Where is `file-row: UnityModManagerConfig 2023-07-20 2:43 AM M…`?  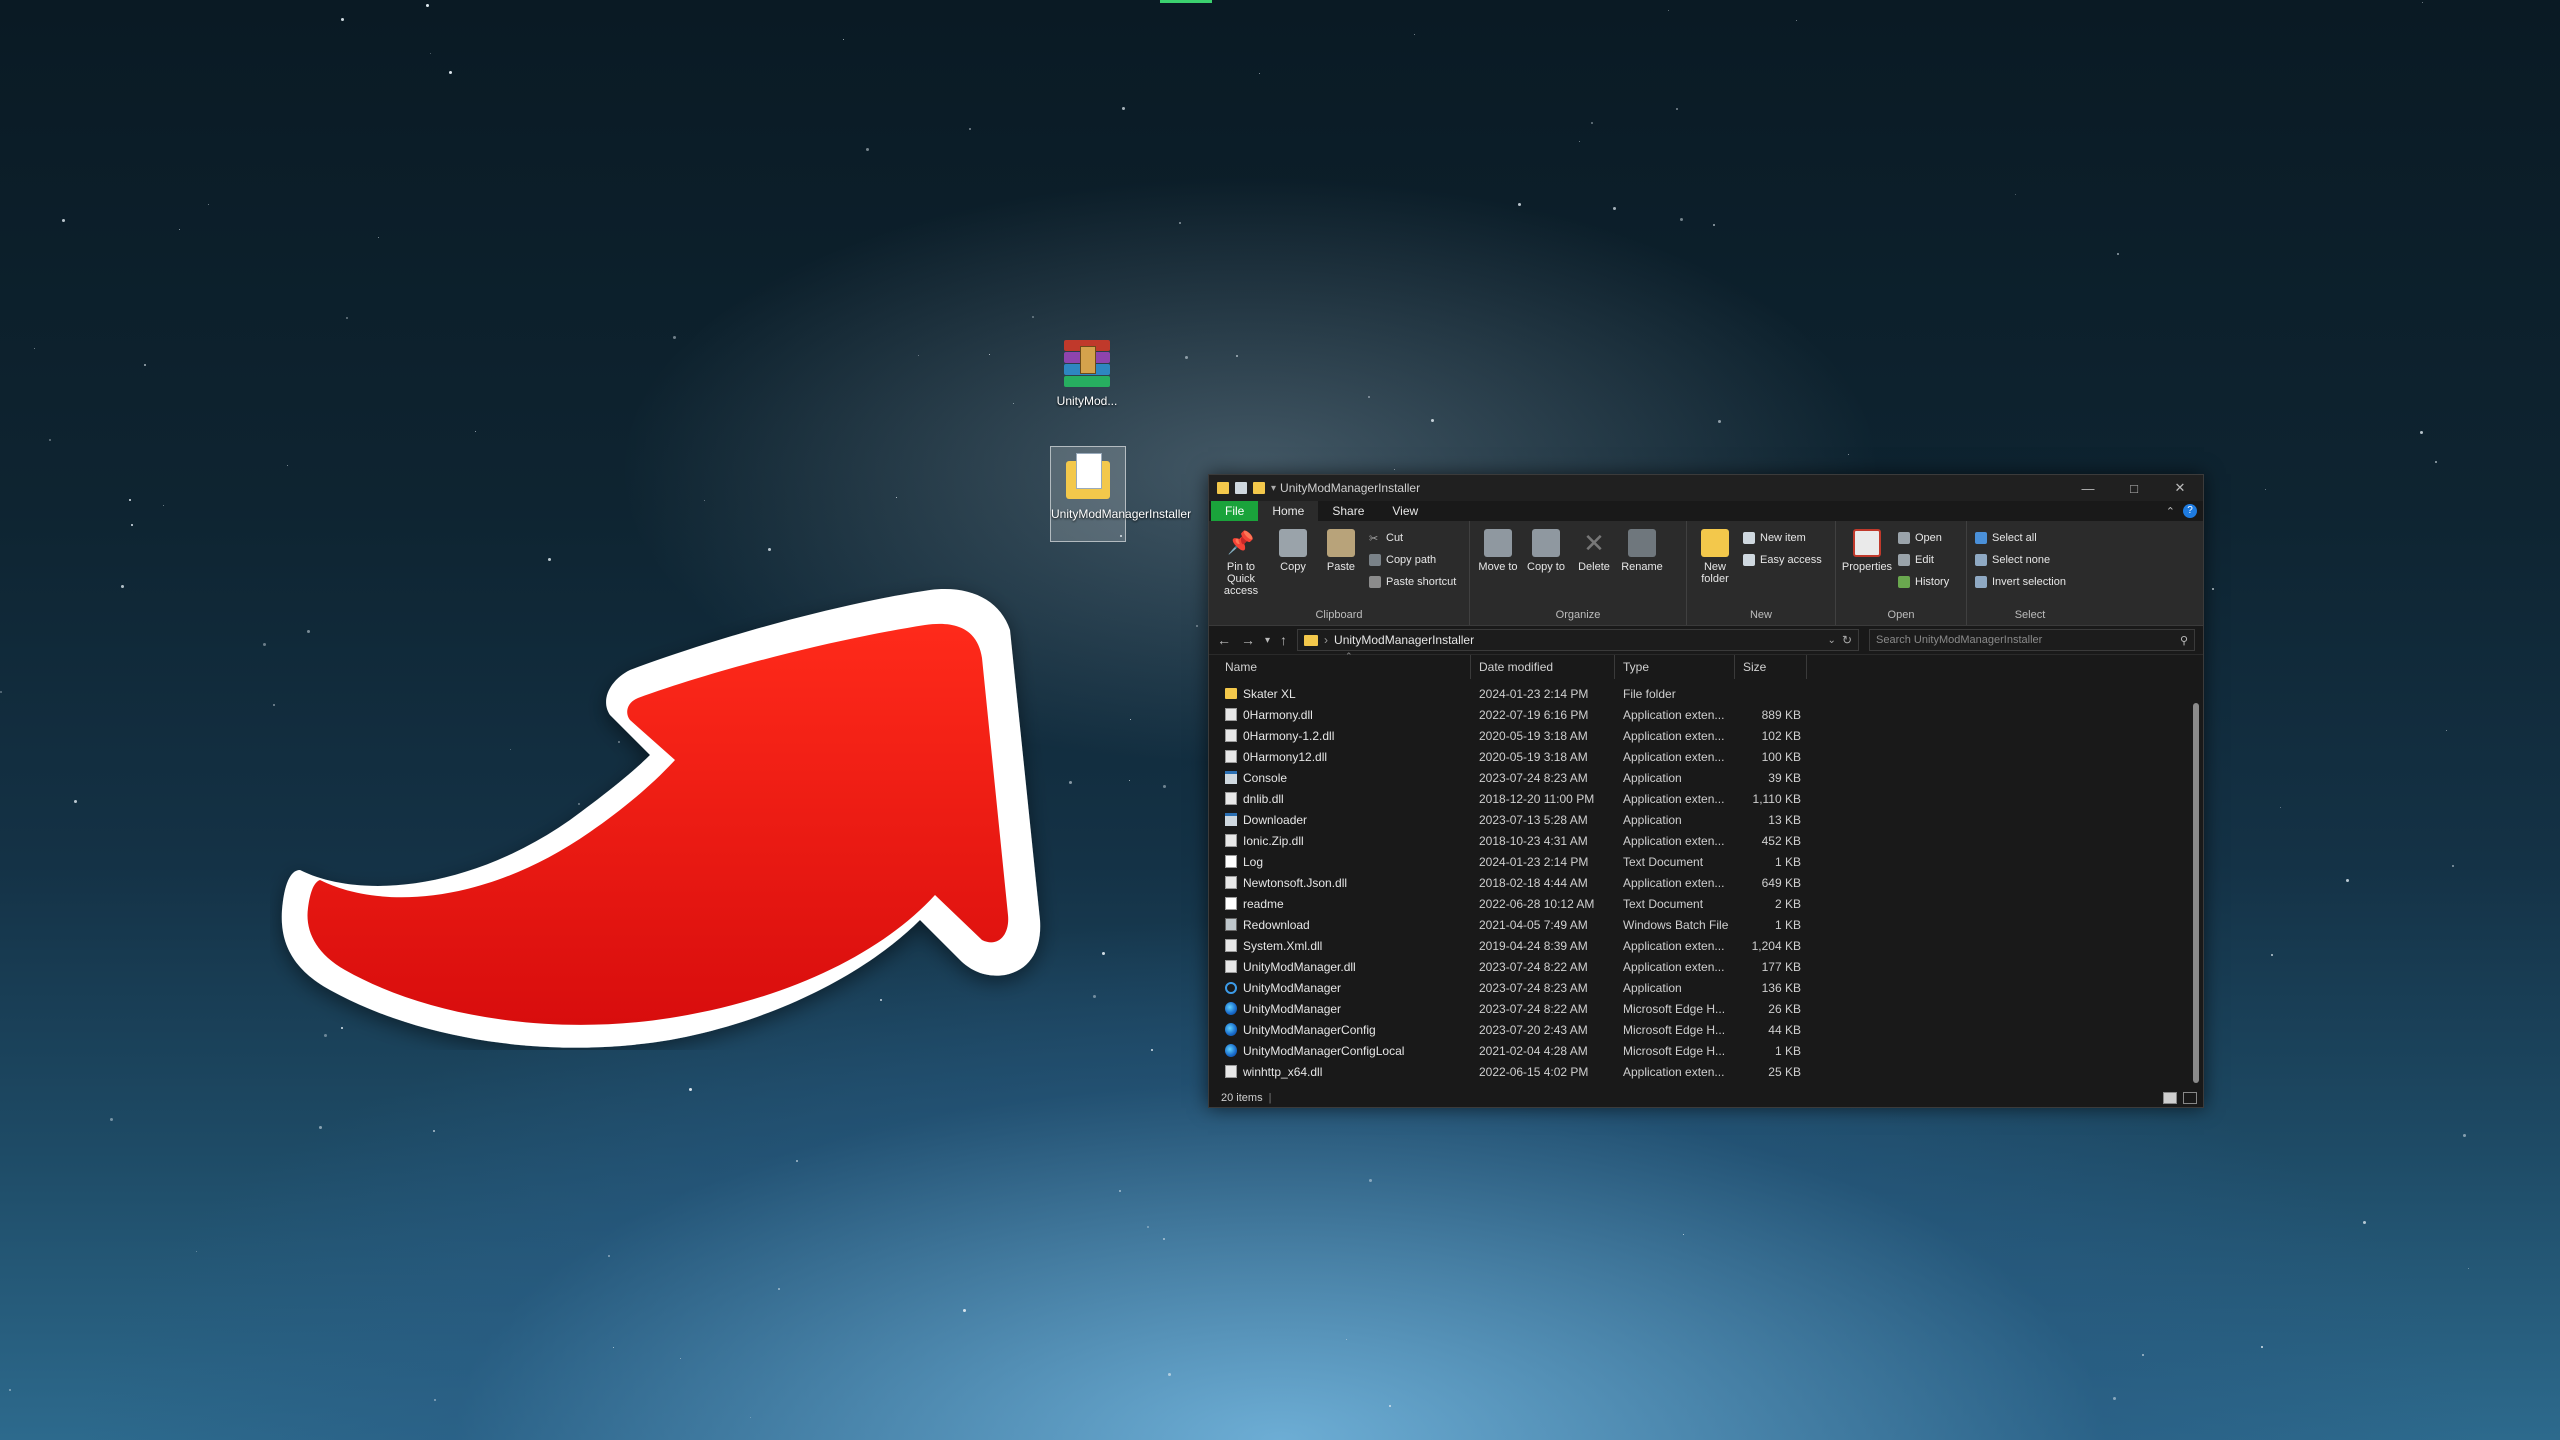
file-row: UnityModManagerConfig 2023-07-20 2:43 AM M… is located at coordinates (1706, 1029).